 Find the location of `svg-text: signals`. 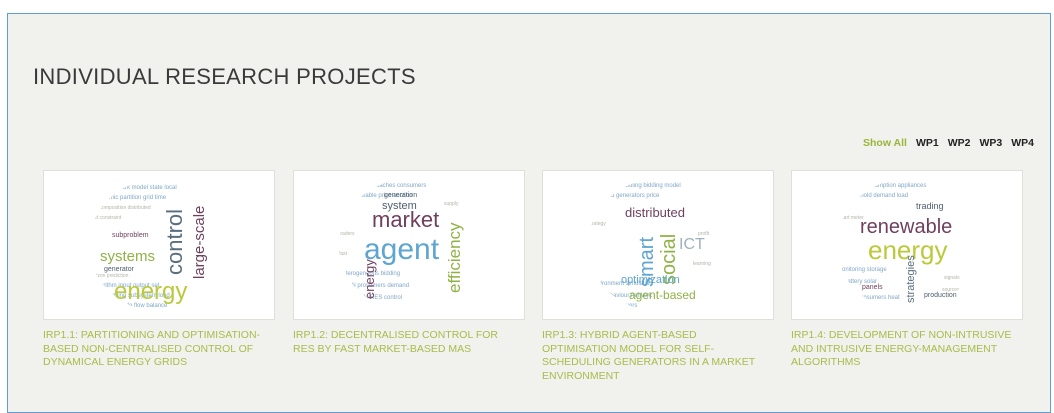

svg-text: signals is located at coordinates (952, 278).